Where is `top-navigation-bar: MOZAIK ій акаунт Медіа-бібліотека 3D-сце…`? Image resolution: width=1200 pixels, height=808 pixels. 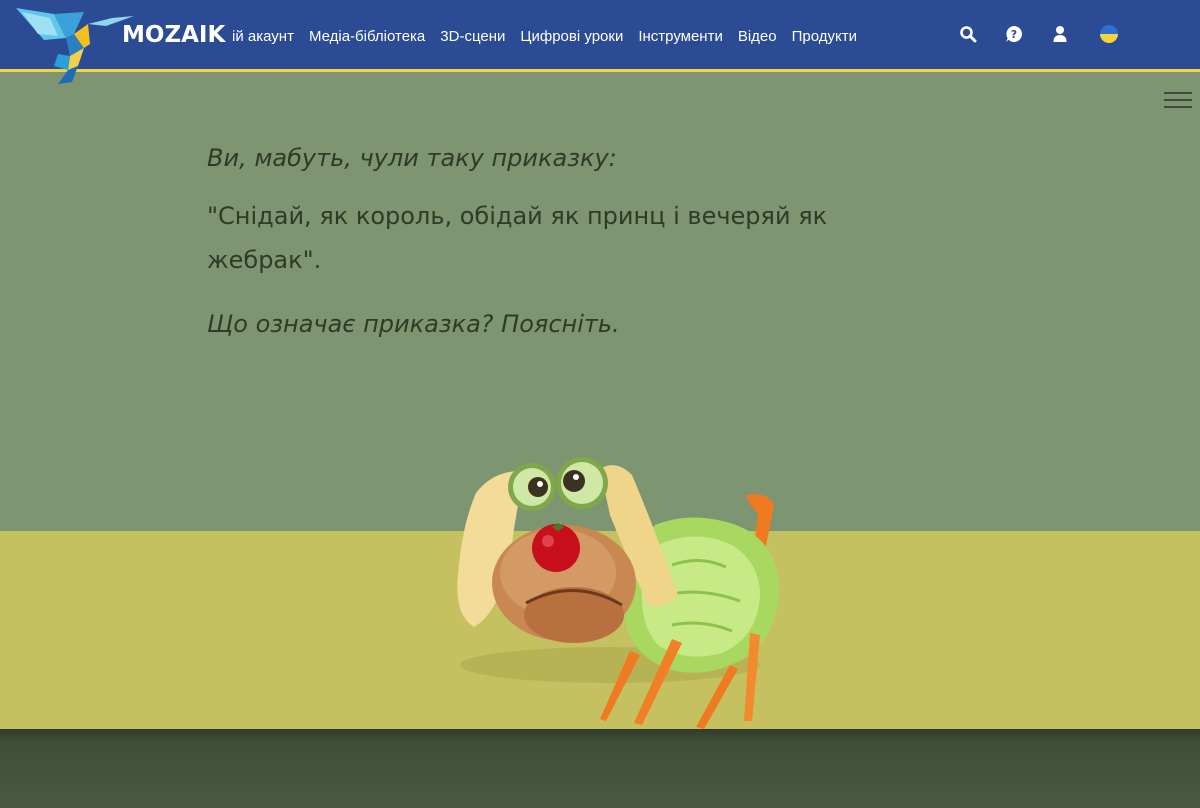 top-navigation-bar: MOZAIK ій акаунт Медіа-бібліотека 3D-сце… is located at coordinates (600, 36).